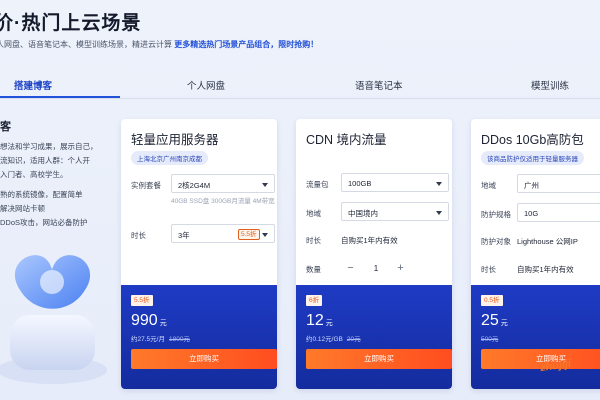 This screenshot has width=600, height=400. Describe the element at coordinates (179, 339) in the screenshot. I see `original-price: 1800元` at that location.